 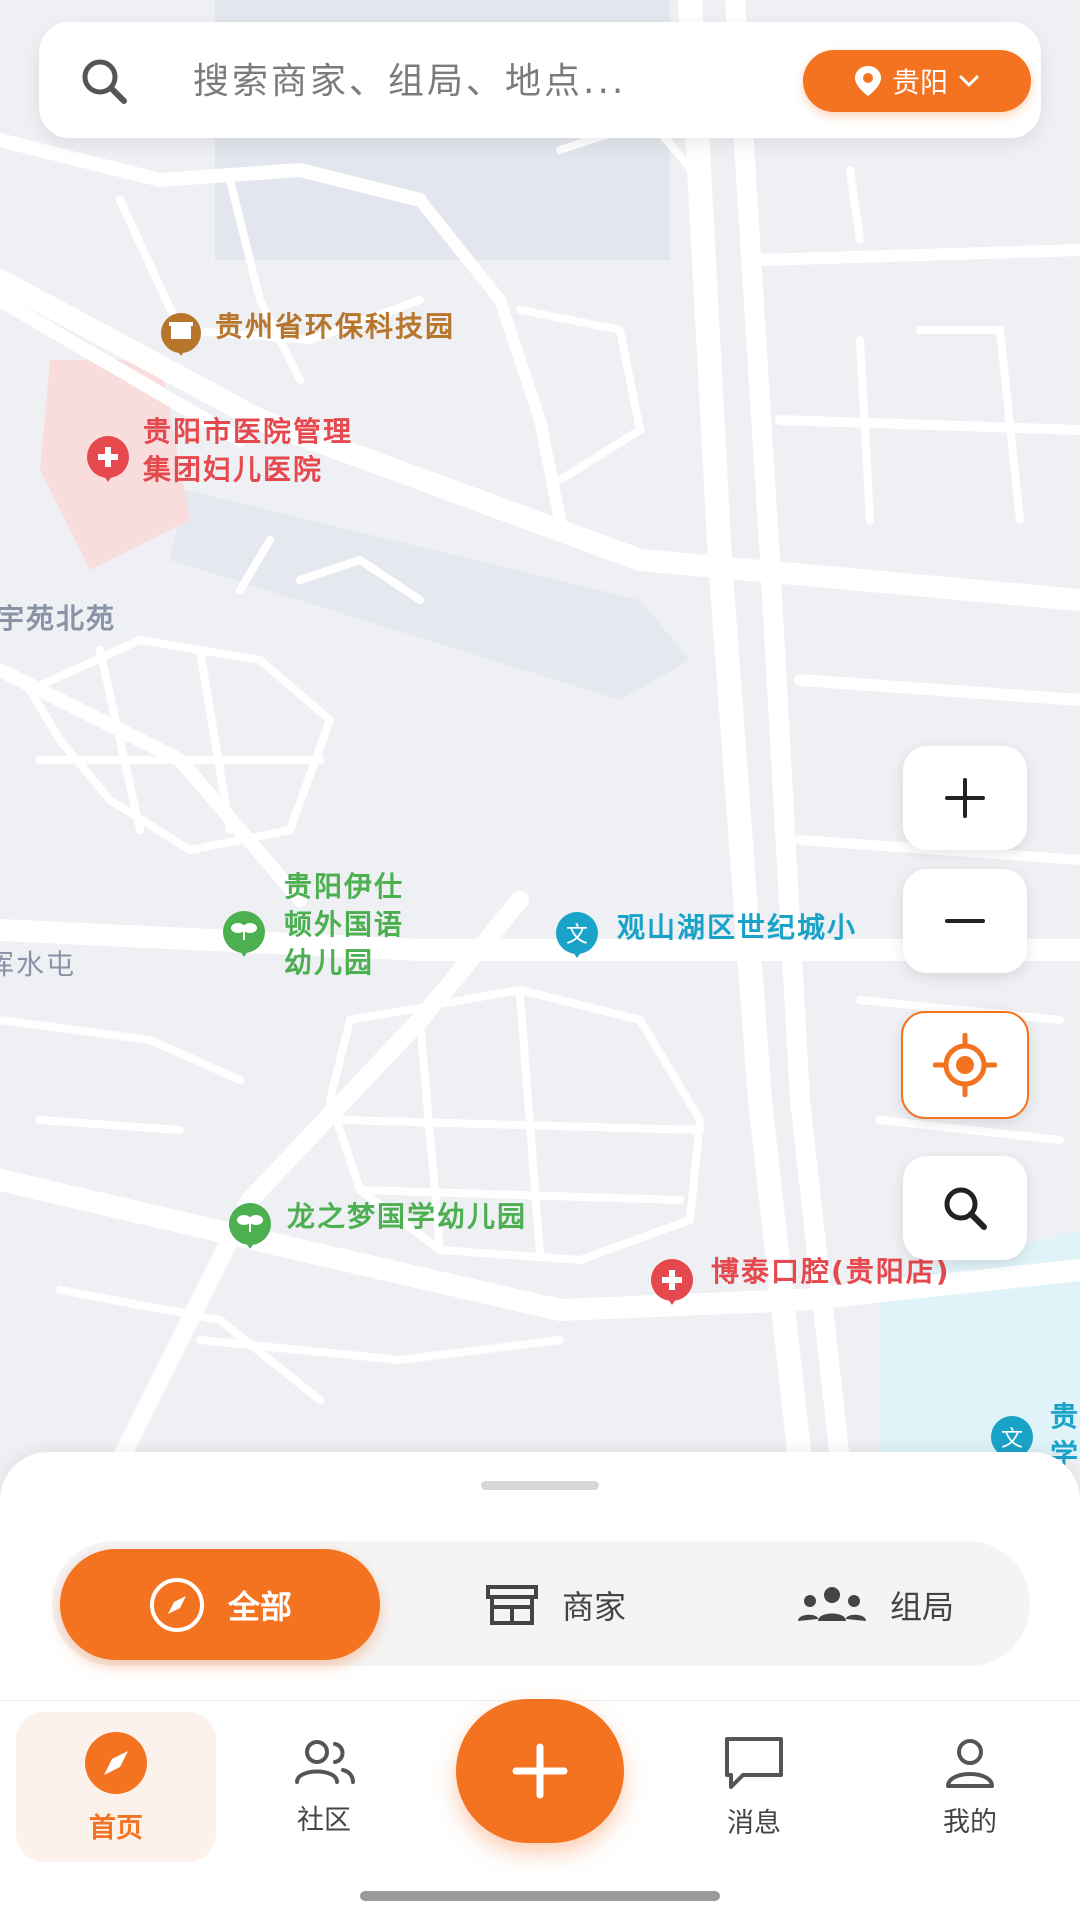 I want to click on area-label-north: 宇苑北苑, so click(x=58, y=618).